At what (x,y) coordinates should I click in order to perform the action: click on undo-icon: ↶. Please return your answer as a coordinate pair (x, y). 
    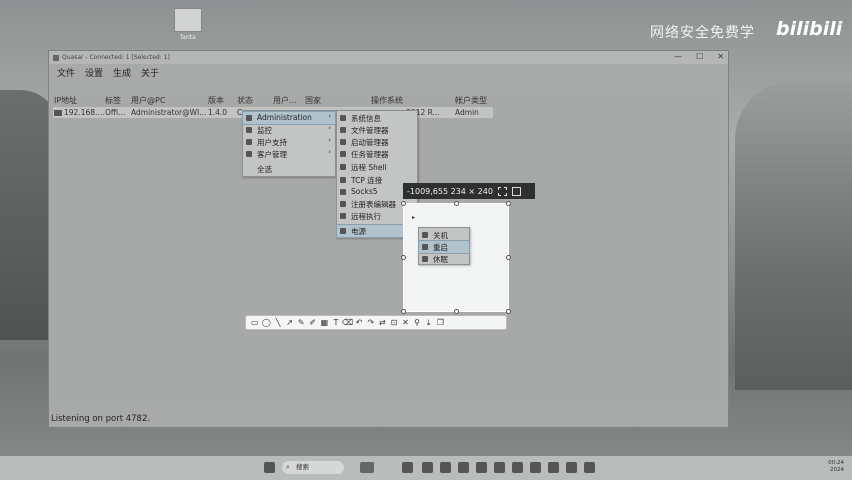
    Looking at the image, I should click on (359, 322).